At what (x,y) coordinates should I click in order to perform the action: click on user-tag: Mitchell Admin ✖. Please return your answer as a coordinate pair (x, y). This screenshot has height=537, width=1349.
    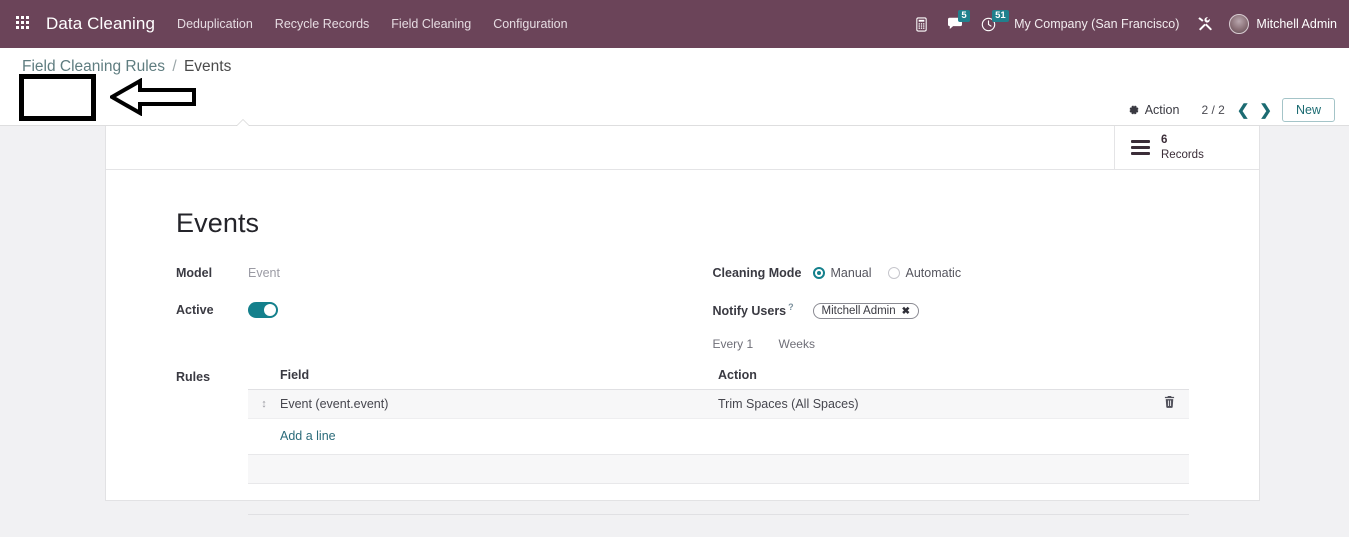
    Looking at the image, I should click on (866, 311).